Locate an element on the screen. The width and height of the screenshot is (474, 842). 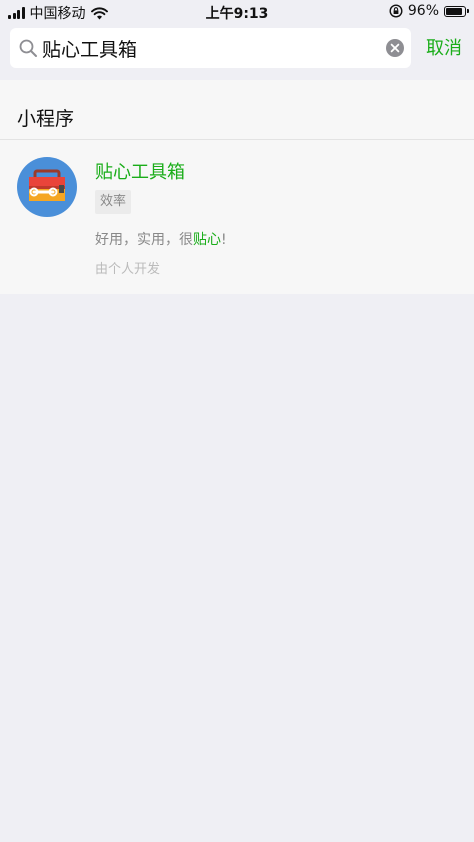
desc-highlight: 贴心 is located at coordinates (207, 240).